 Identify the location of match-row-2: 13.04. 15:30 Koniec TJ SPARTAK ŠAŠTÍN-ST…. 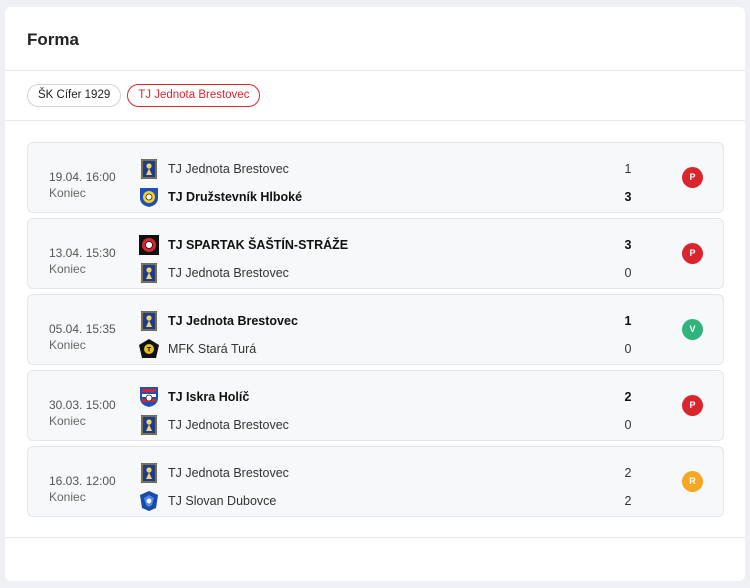
(375, 253).